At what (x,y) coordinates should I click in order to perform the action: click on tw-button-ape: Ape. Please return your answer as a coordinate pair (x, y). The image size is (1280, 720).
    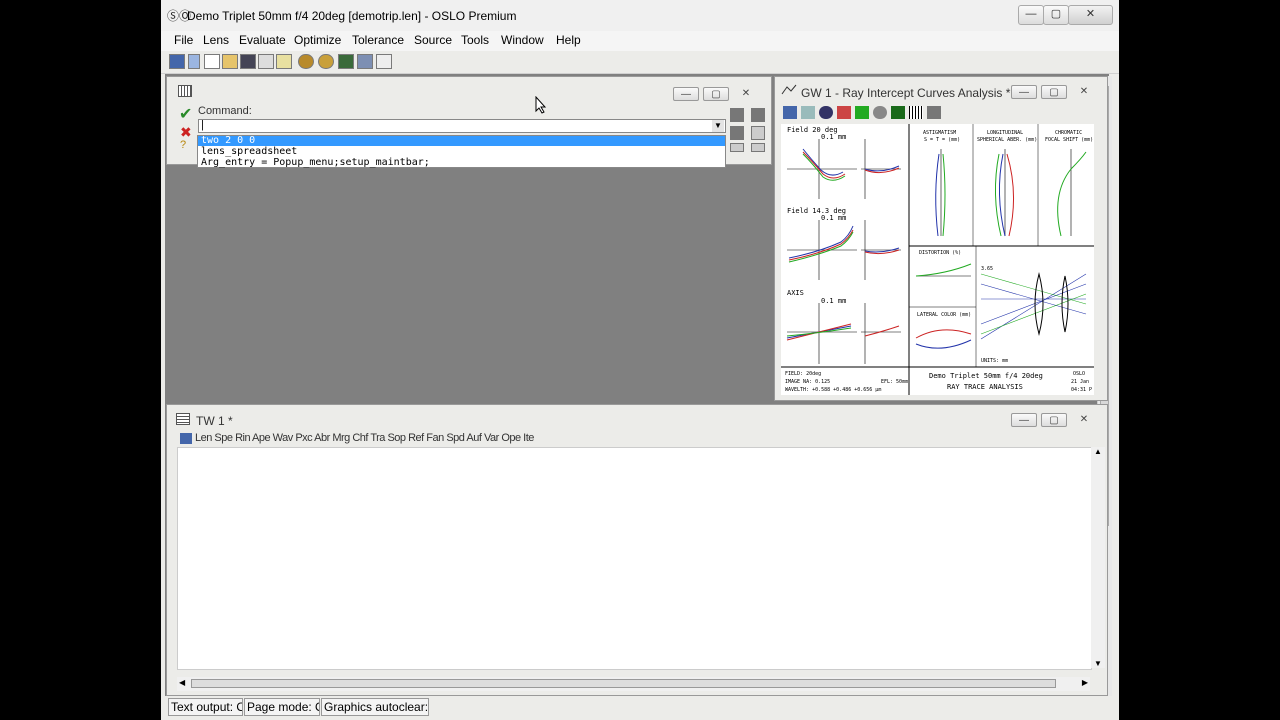
    Looking at the image, I should click on (261, 438).